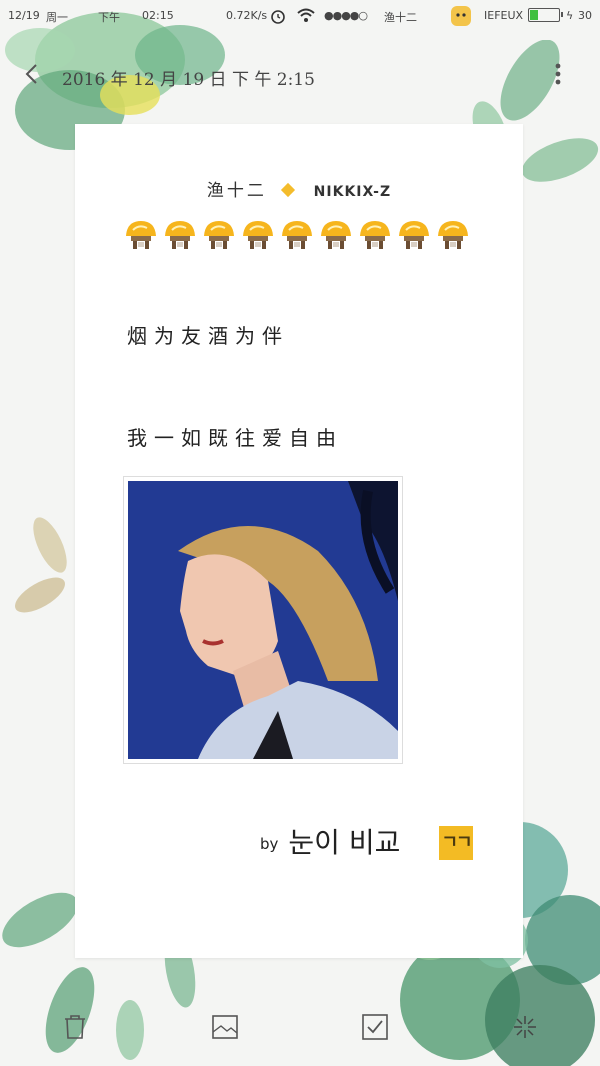  I want to click on battery-indicator, so click(545, 15).